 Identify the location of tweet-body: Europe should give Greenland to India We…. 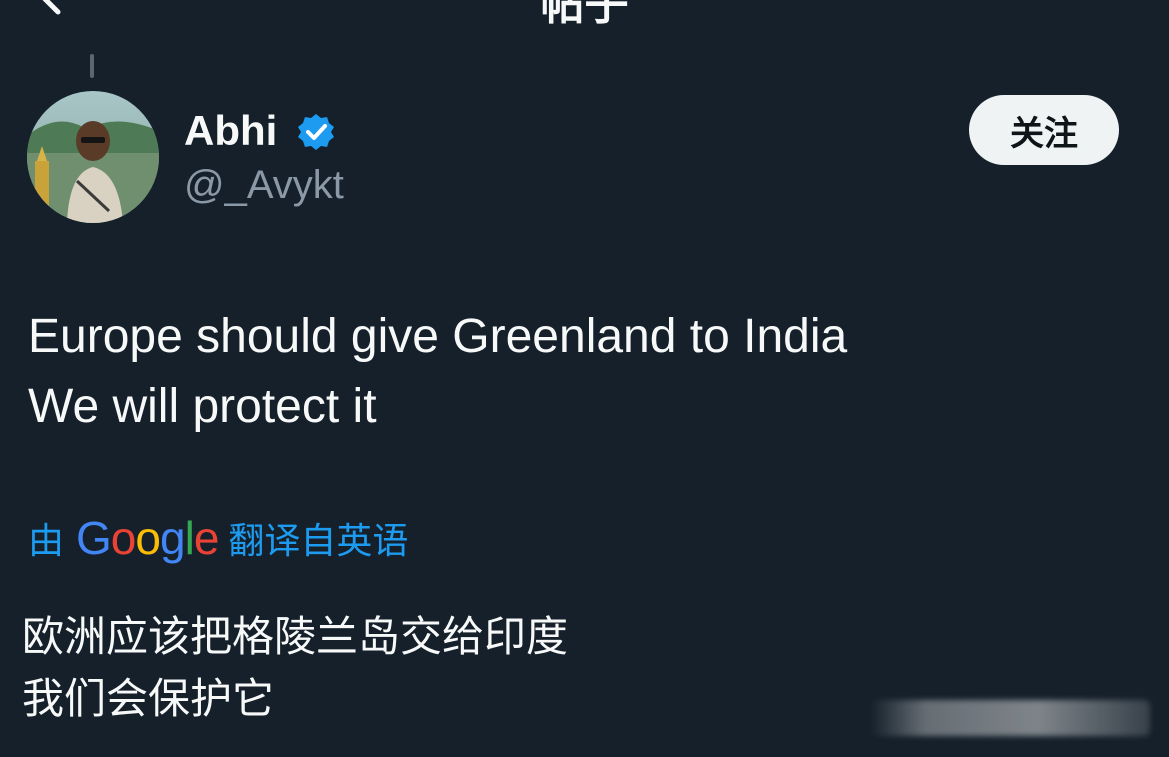
(437, 372).